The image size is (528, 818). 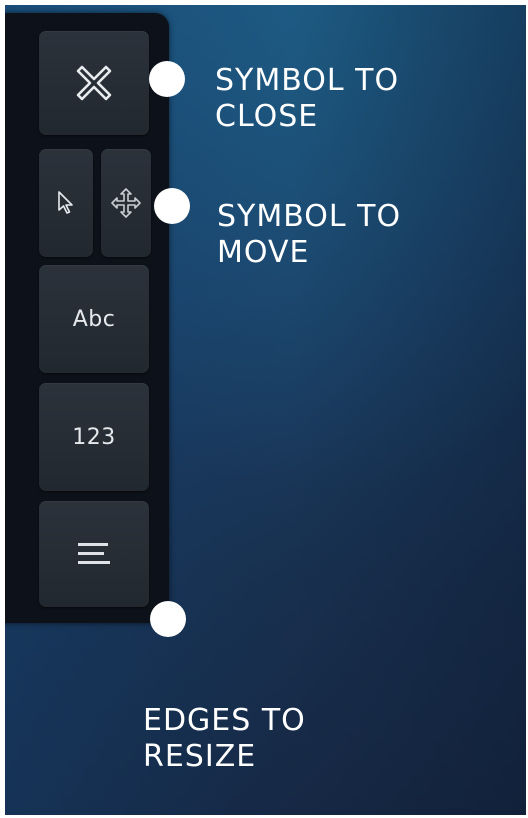 What do you see at coordinates (200, 756) in the screenshot?
I see `resize-annotation-line2: RESIZE` at bounding box center [200, 756].